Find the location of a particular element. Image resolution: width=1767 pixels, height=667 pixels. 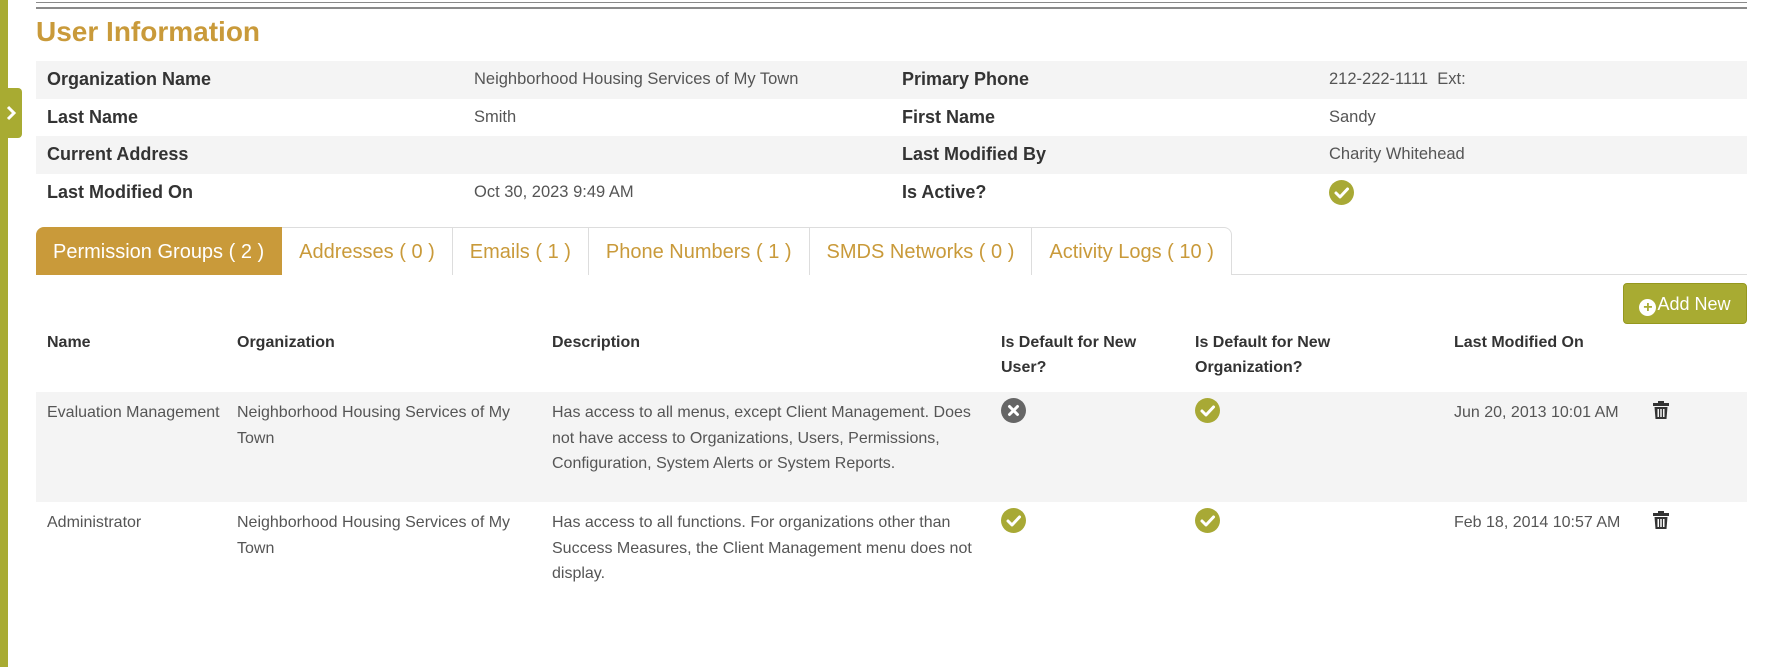

add-new-label: Add New is located at coordinates (1694, 304).